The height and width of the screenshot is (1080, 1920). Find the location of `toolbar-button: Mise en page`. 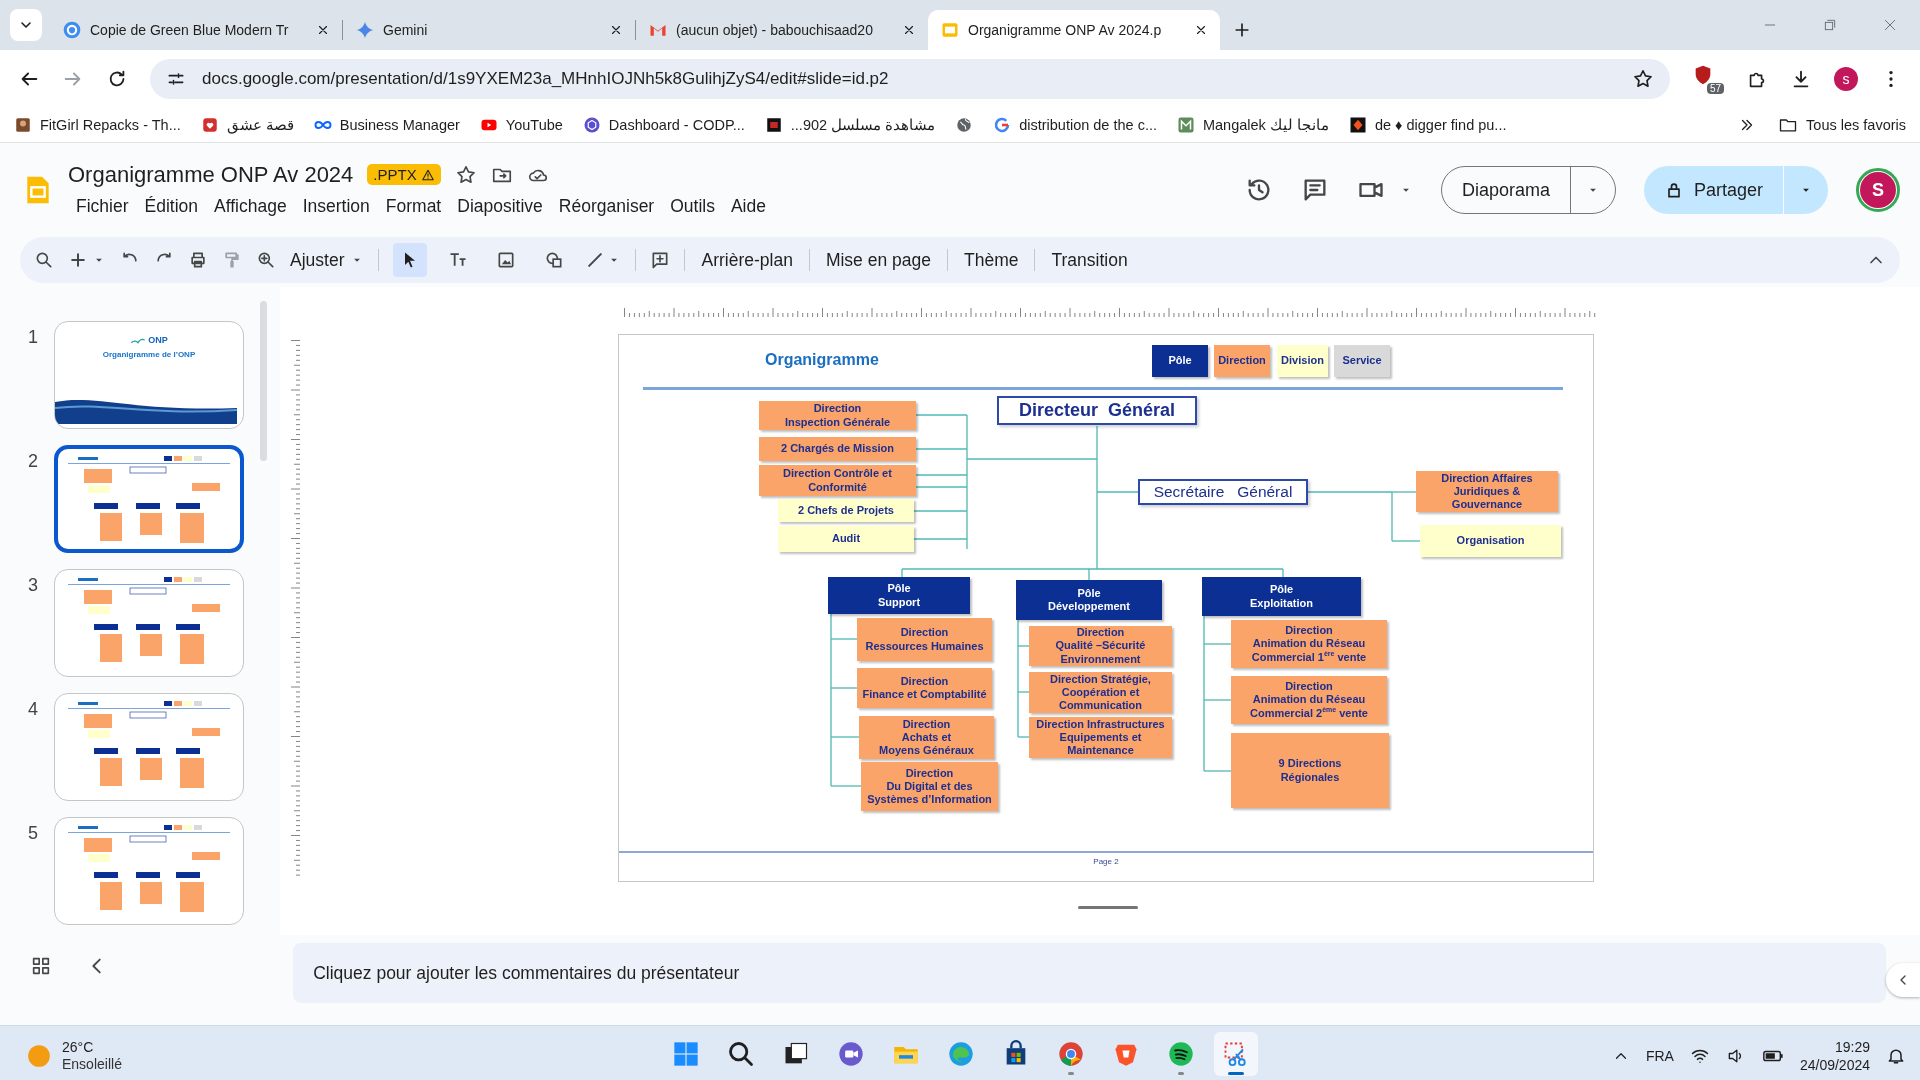

toolbar-button: Mise en page is located at coordinates (878, 260).